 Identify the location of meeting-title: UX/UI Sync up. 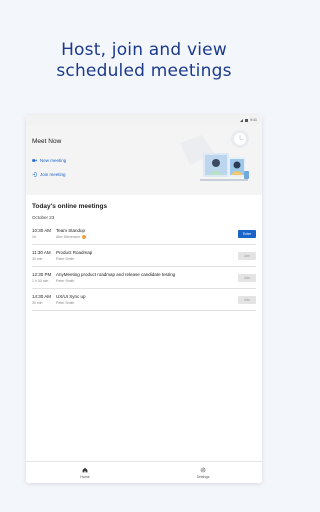
(71, 296).